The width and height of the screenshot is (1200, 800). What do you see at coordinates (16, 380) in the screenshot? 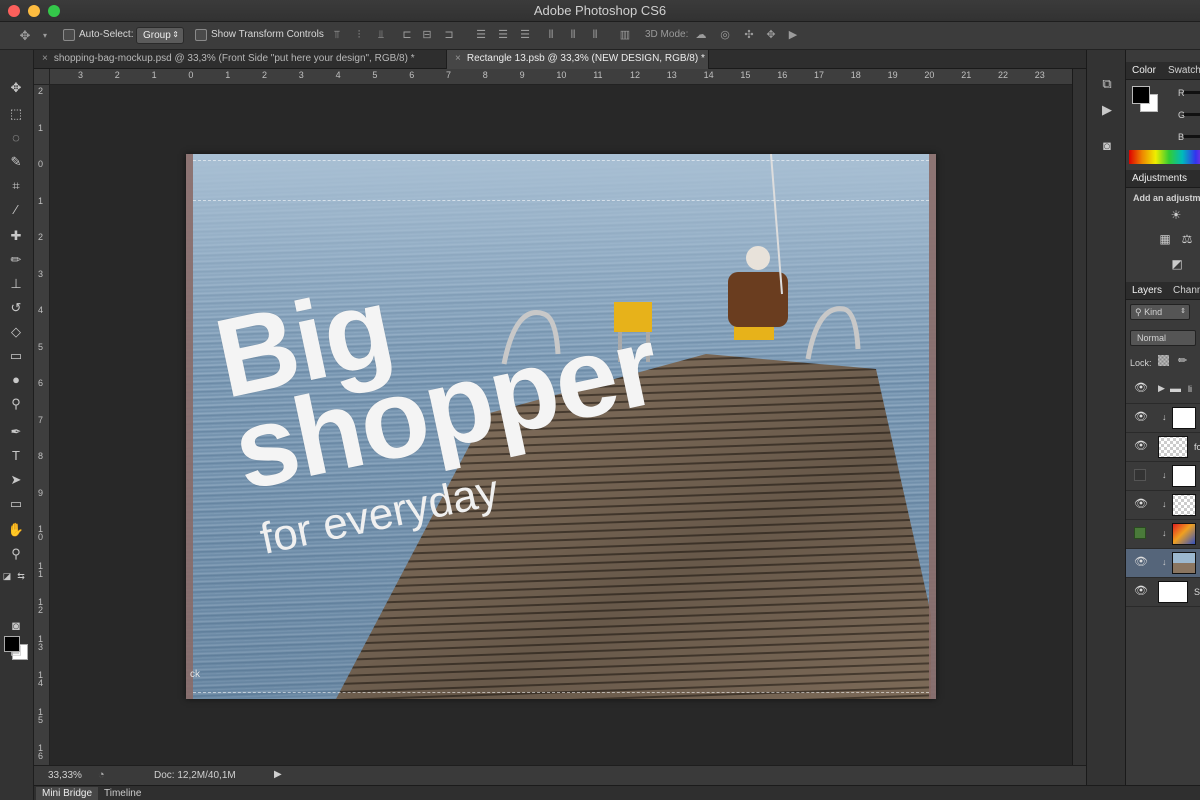
I see `blur-tool-icon: ●` at bounding box center [16, 380].